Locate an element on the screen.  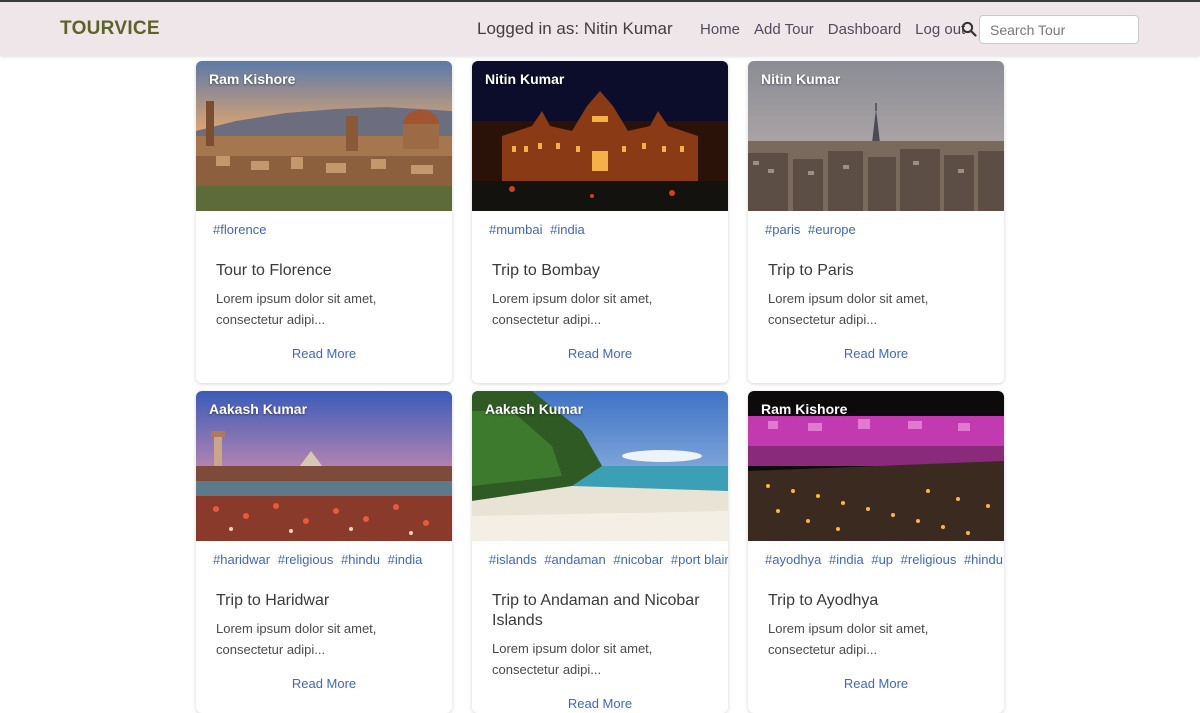
card-title: Tour to Florence is located at coordinates (274, 270).